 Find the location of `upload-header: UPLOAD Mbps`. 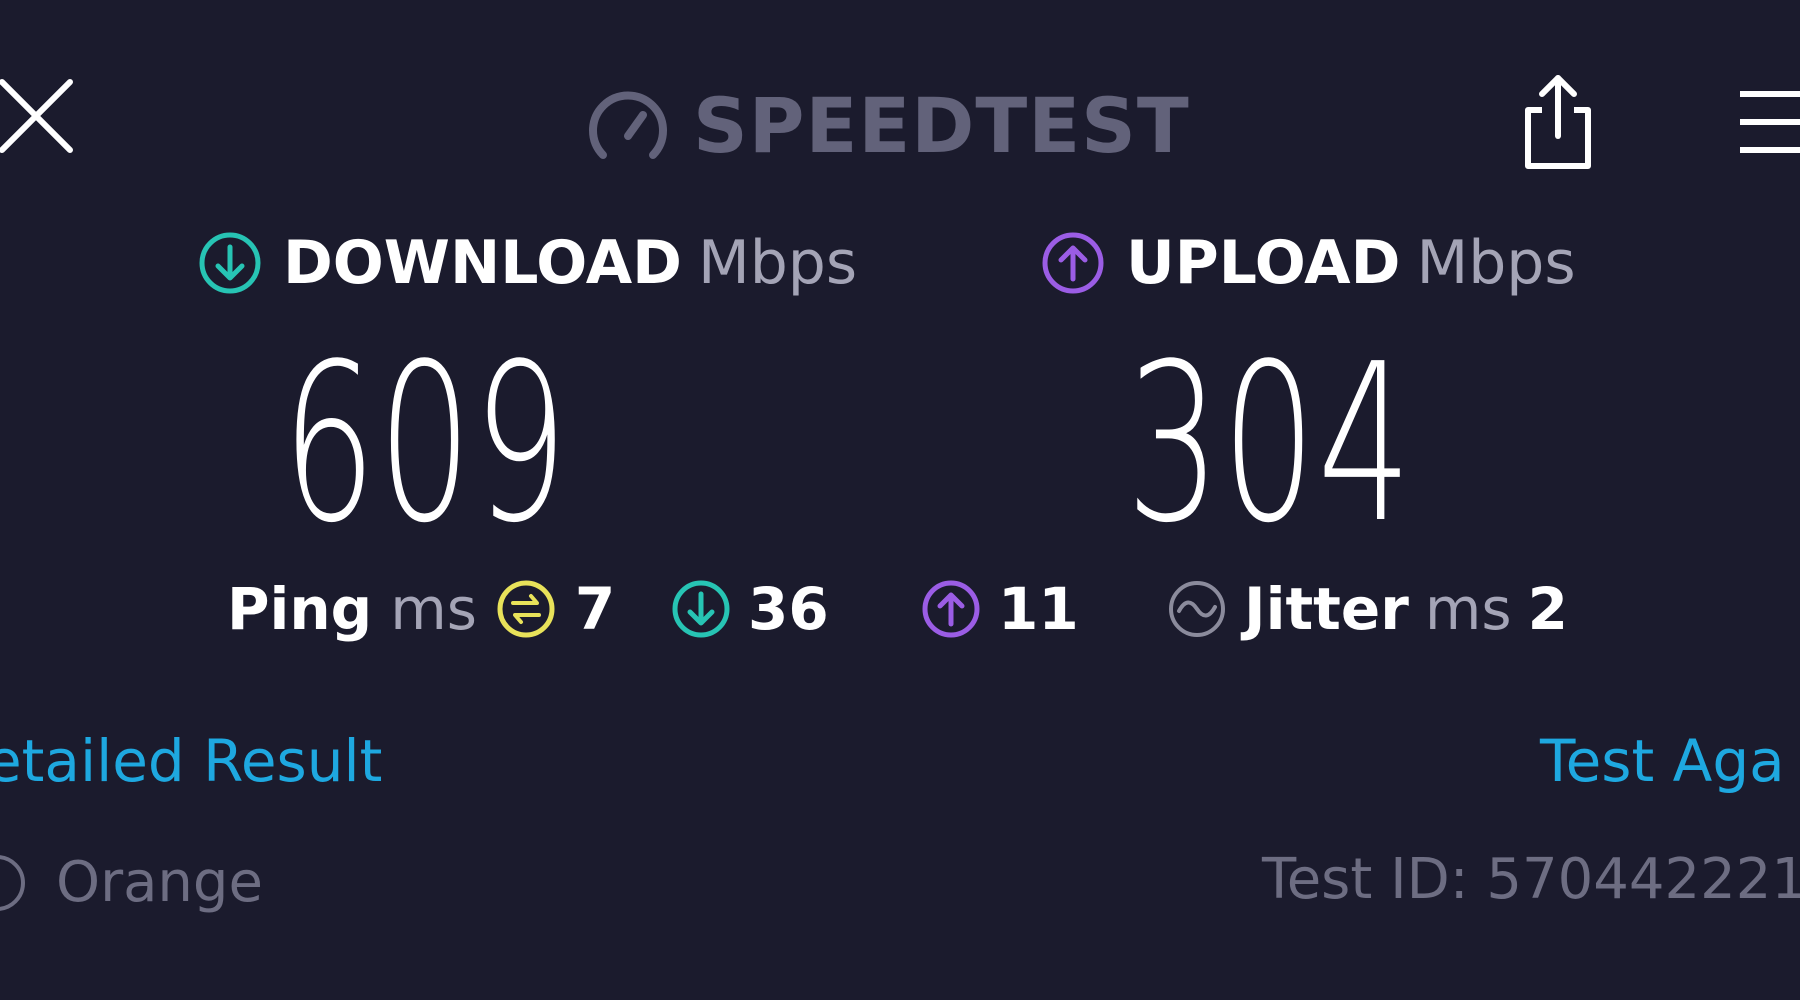

upload-header: UPLOAD Mbps is located at coordinates (1308, 263).